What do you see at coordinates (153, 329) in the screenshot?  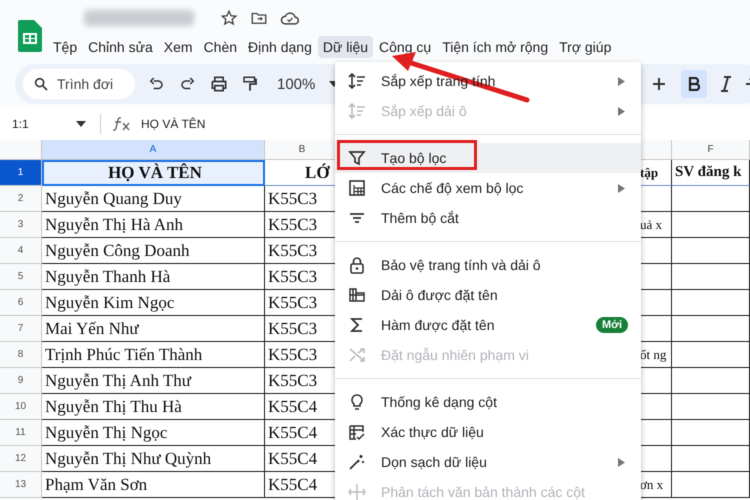 I see `table-cell: Mai Yến Như` at bounding box center [153, 329].